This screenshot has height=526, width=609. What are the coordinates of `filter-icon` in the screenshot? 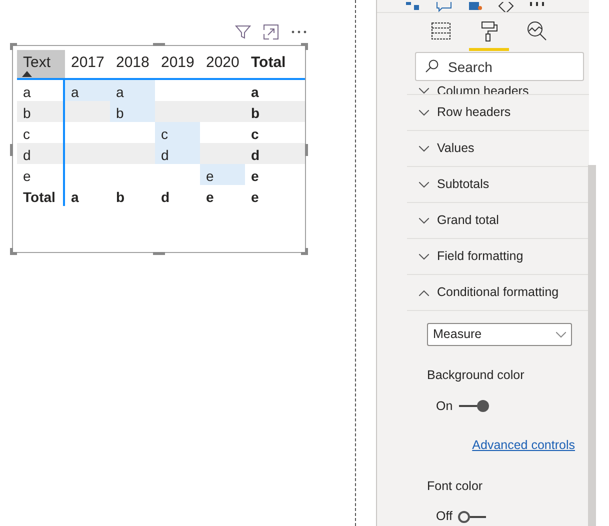 It's located at (243, 32).